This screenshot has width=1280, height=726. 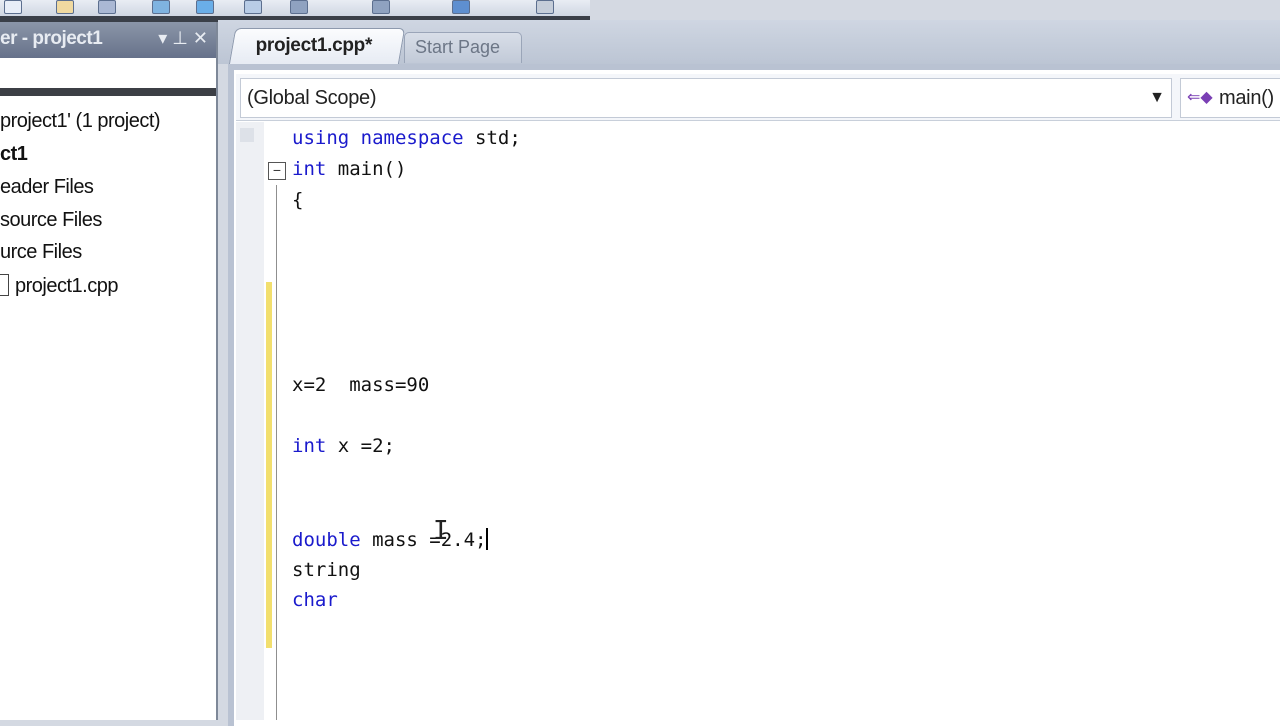 I want to click on tree-item-label: urce Files, so click(x=41, y=252).